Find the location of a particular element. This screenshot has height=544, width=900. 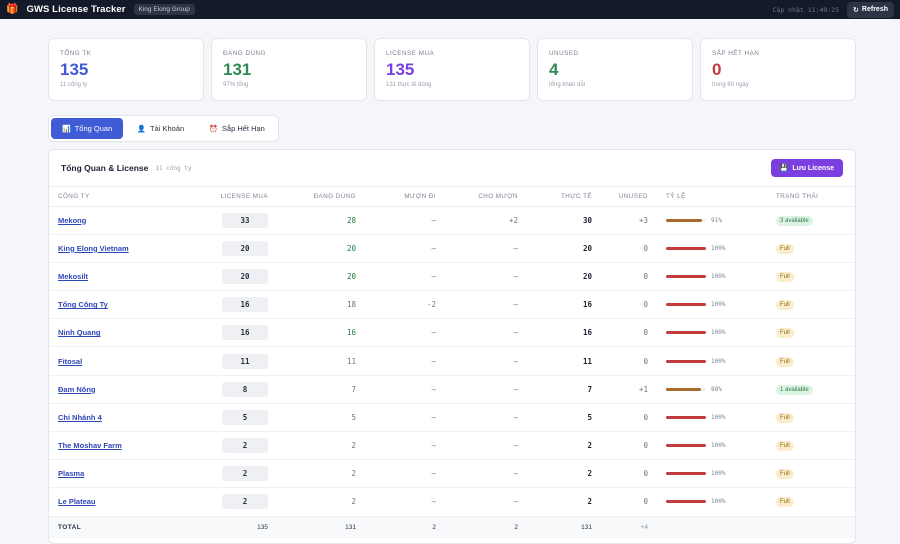

license-cell: 11 is located at coordinates (233, 361).